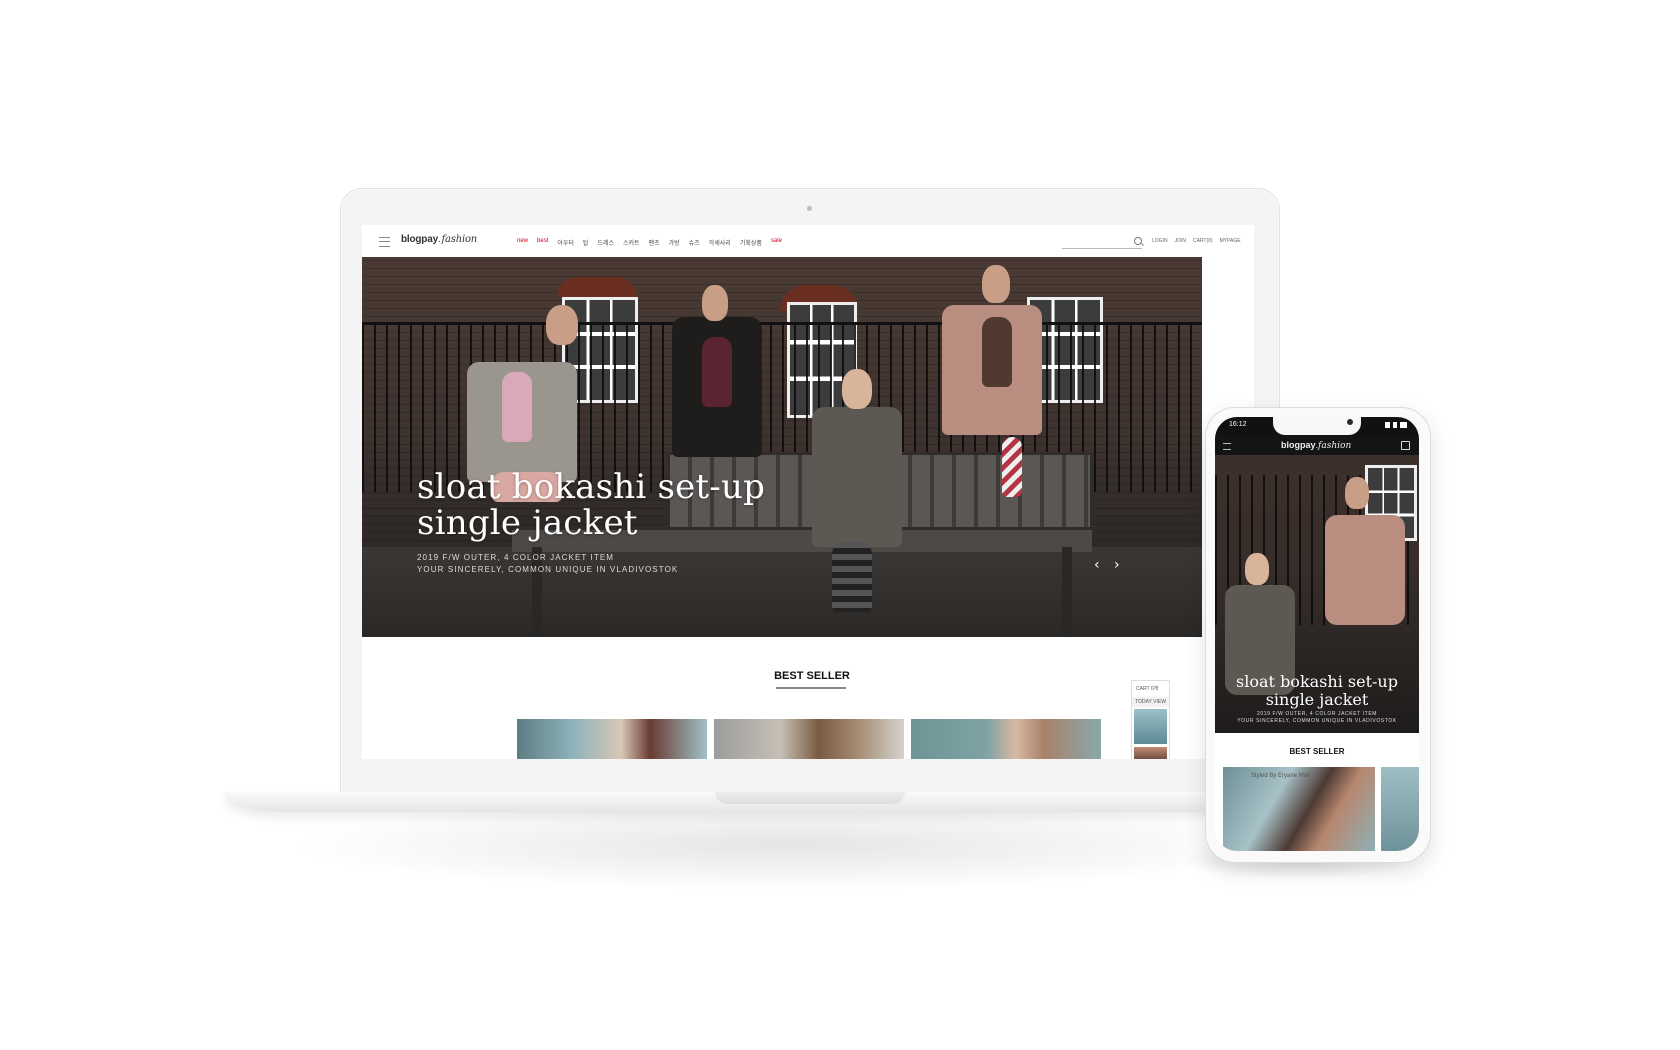 Image resolution: width=1680 pixels, height=1050 pixels. What do you see at coordinates (1147, 688) in the screenshot?
I see `side-cart-link: CART 0개` at bounding box center [1147, 688].